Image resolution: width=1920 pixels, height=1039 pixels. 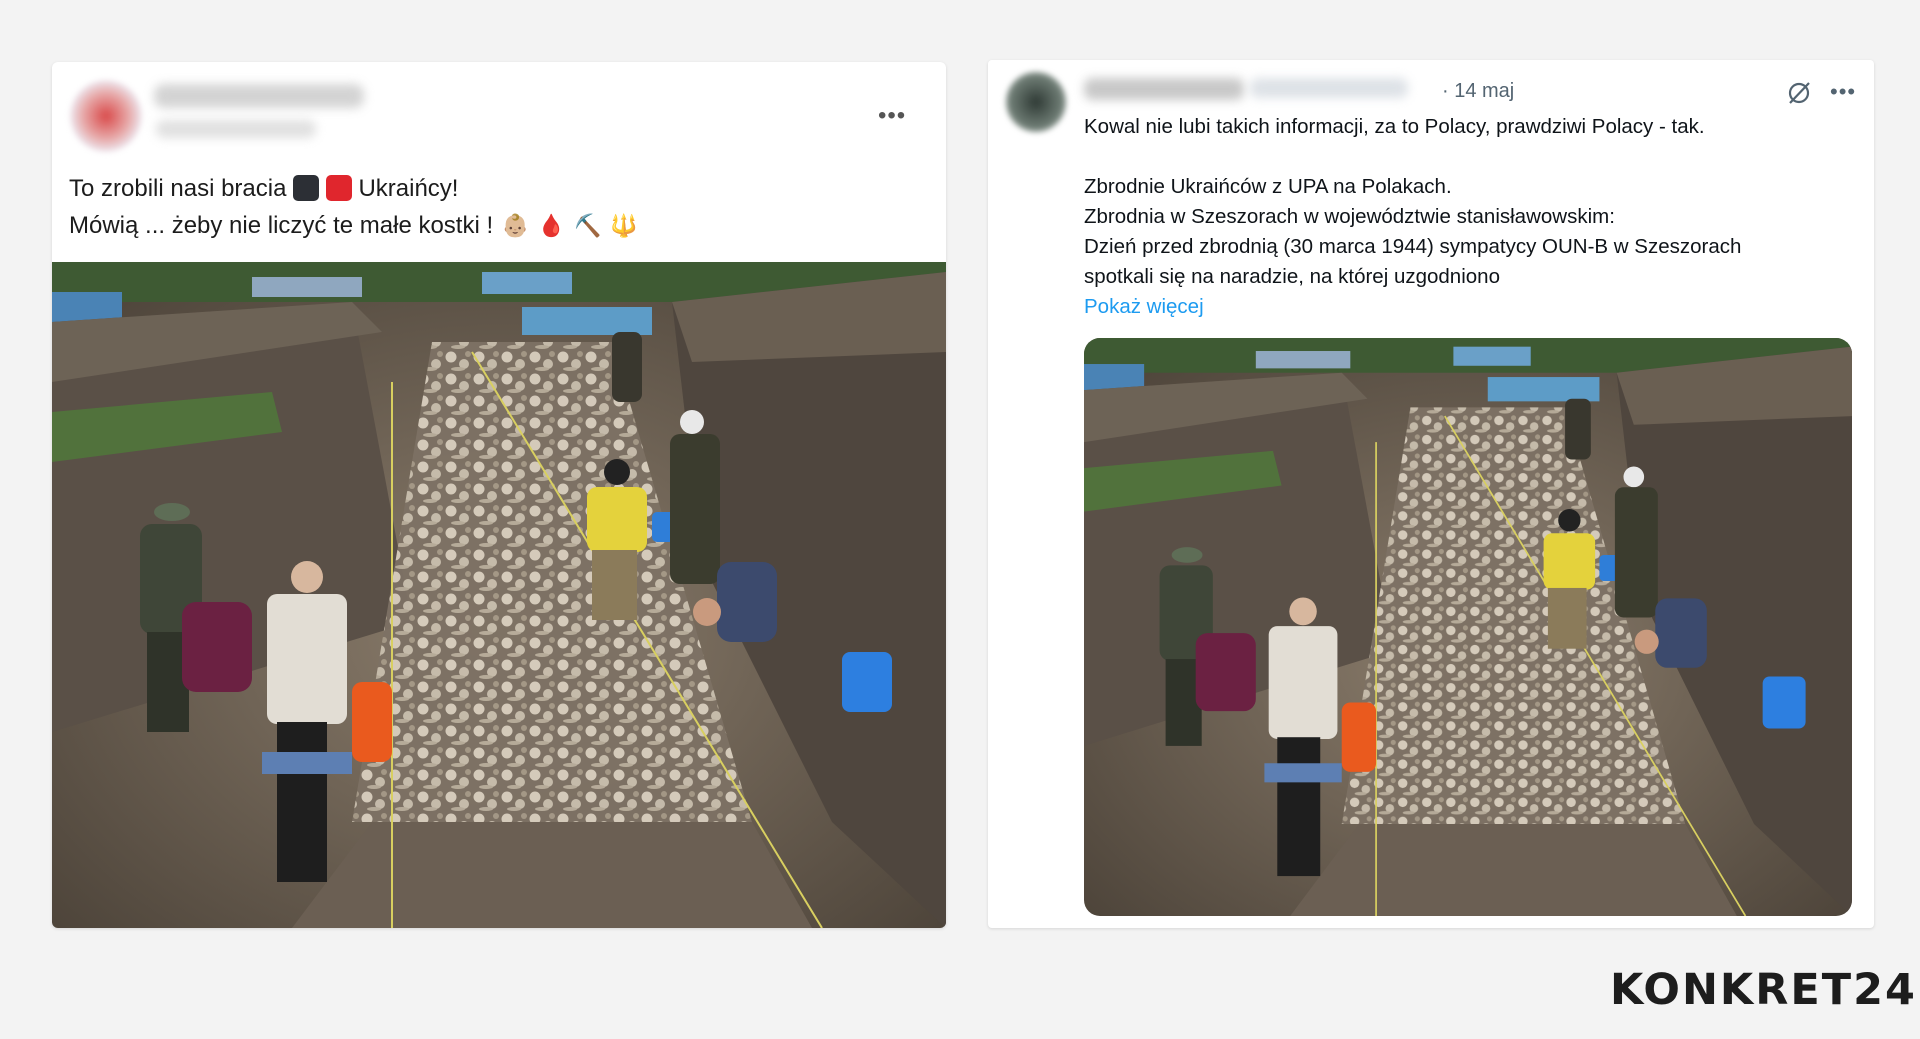 What do you see at coordinates (1478, 91) in the screenshot?
I see `tweet-date: · 14 maj` at bounding box center [1478, 91].